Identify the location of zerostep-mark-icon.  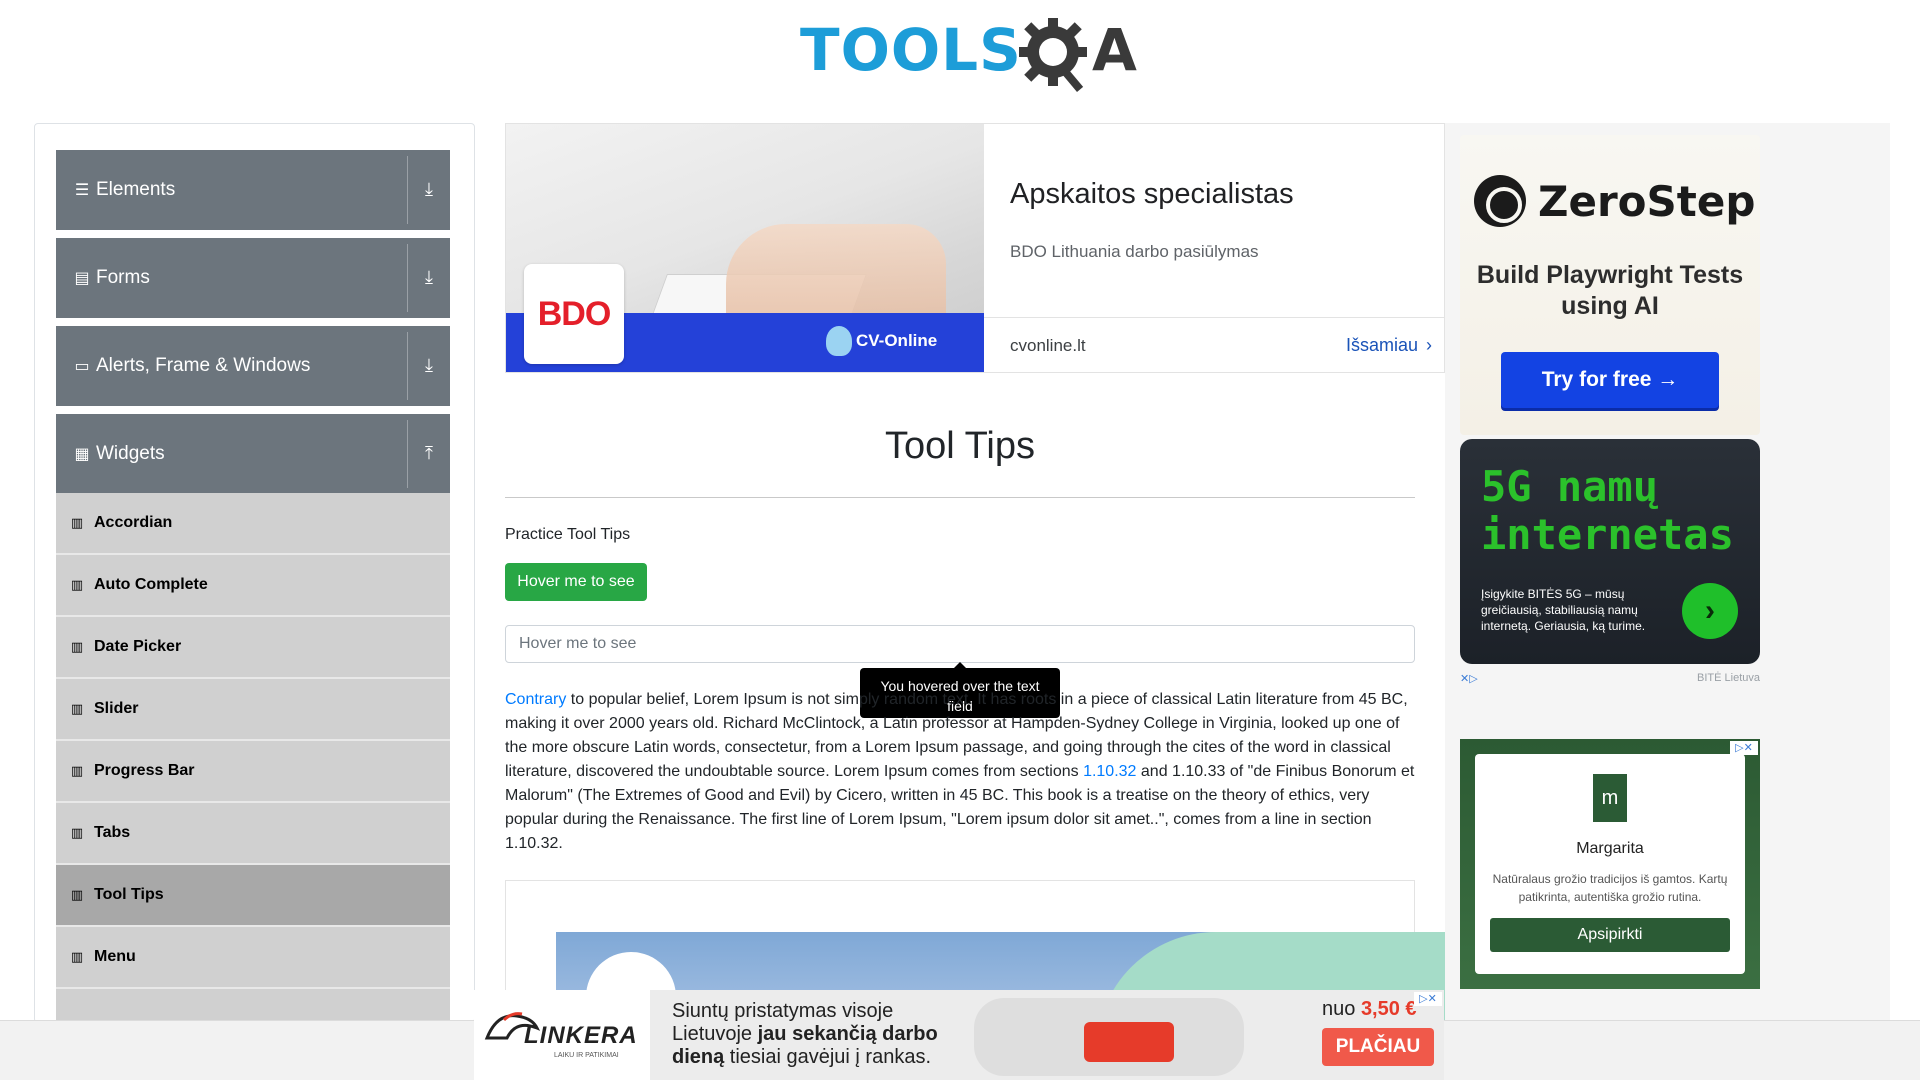
(1500, 201).